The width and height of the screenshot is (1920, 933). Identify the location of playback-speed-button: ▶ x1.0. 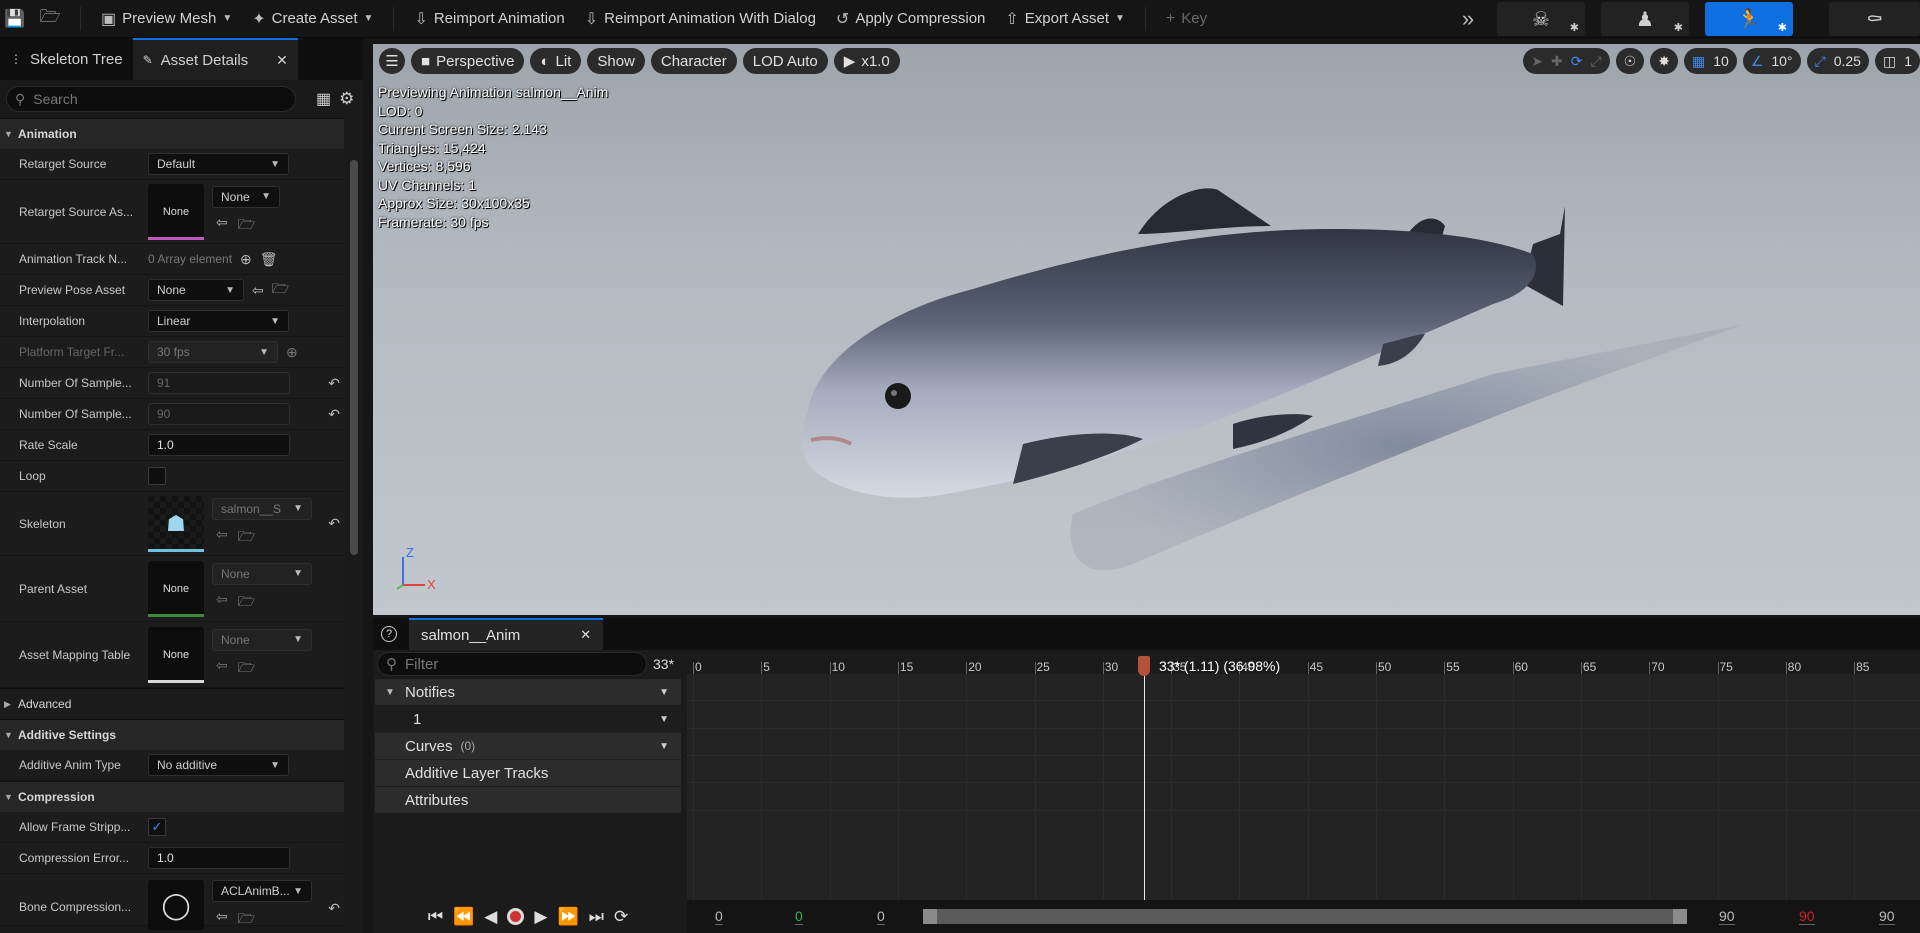
(866, 61).